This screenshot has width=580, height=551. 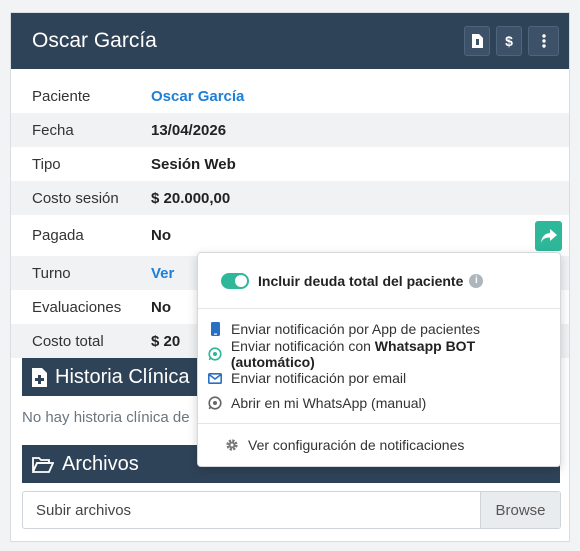 I want to click on invoice-button, so click(x=477, y=41).